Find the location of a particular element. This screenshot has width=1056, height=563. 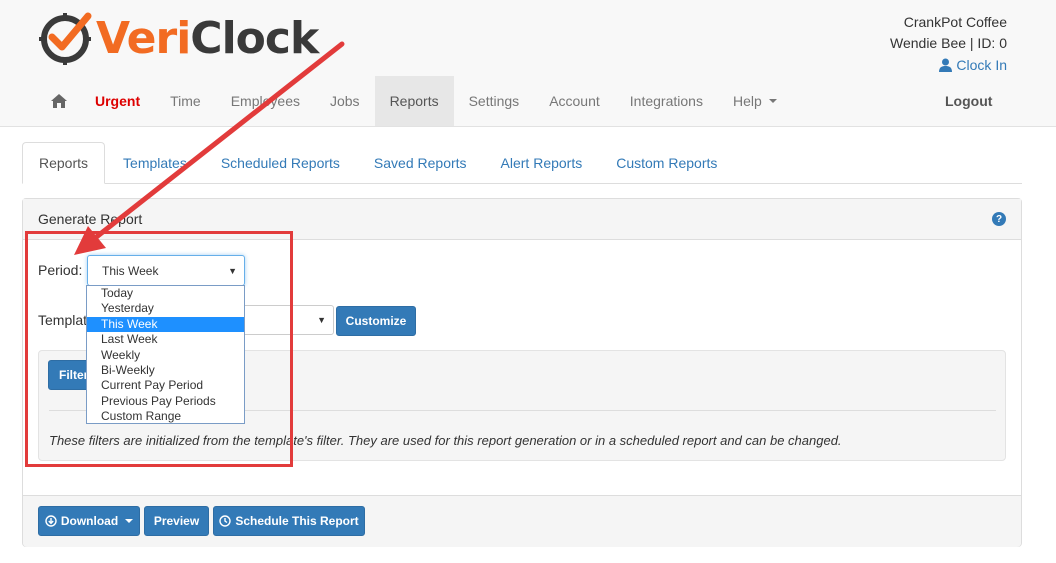

tab-scheduled-reports: Scheduled Reports is located at coordinates (280, 163).